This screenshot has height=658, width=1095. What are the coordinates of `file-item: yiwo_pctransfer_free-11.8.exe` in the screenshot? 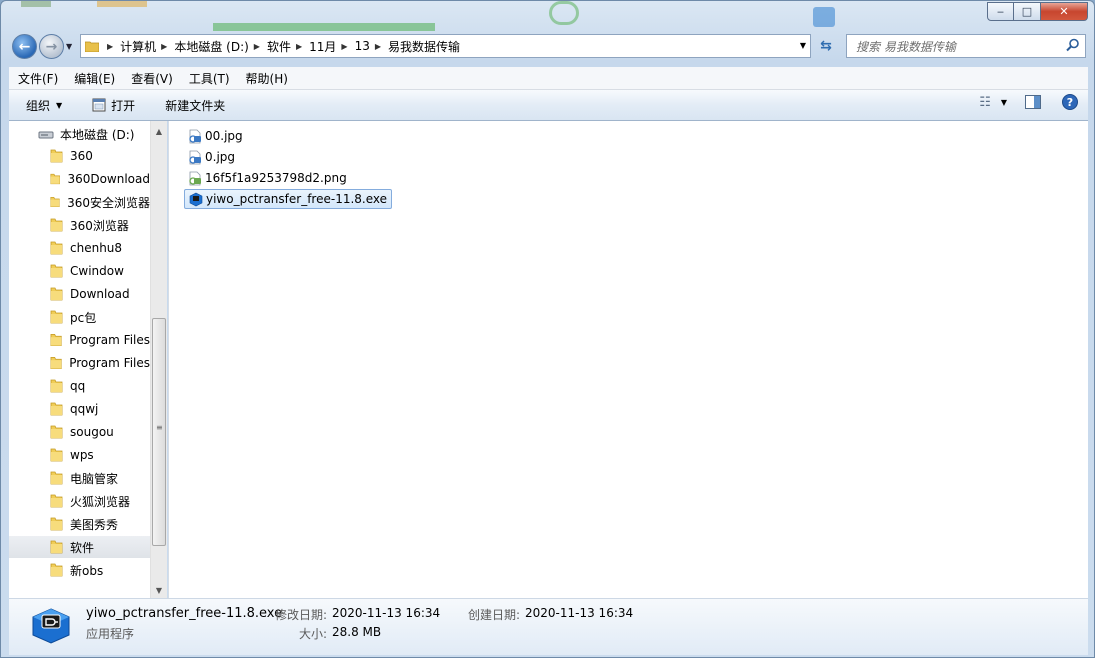 It's located at (288, 199).